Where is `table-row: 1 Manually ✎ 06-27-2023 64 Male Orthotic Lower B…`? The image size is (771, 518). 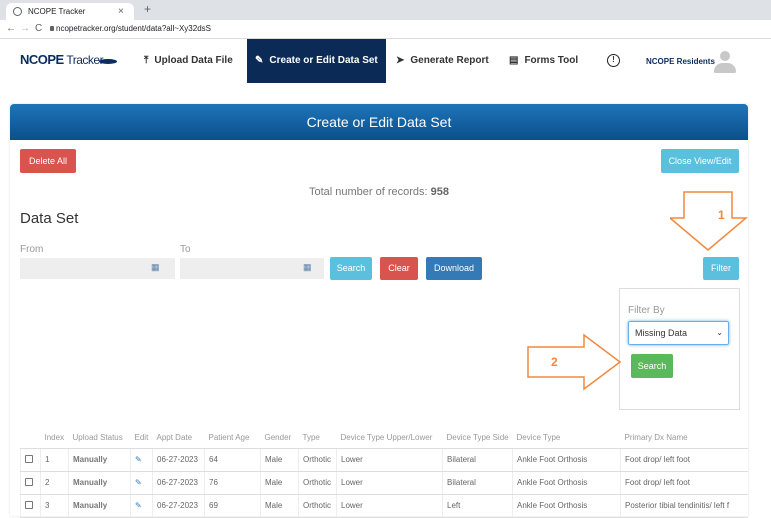
table-row: 1 Manually ✎ 06-27-2023 64 Male Orthotic Lower B… is located at coordinates (384, 460).